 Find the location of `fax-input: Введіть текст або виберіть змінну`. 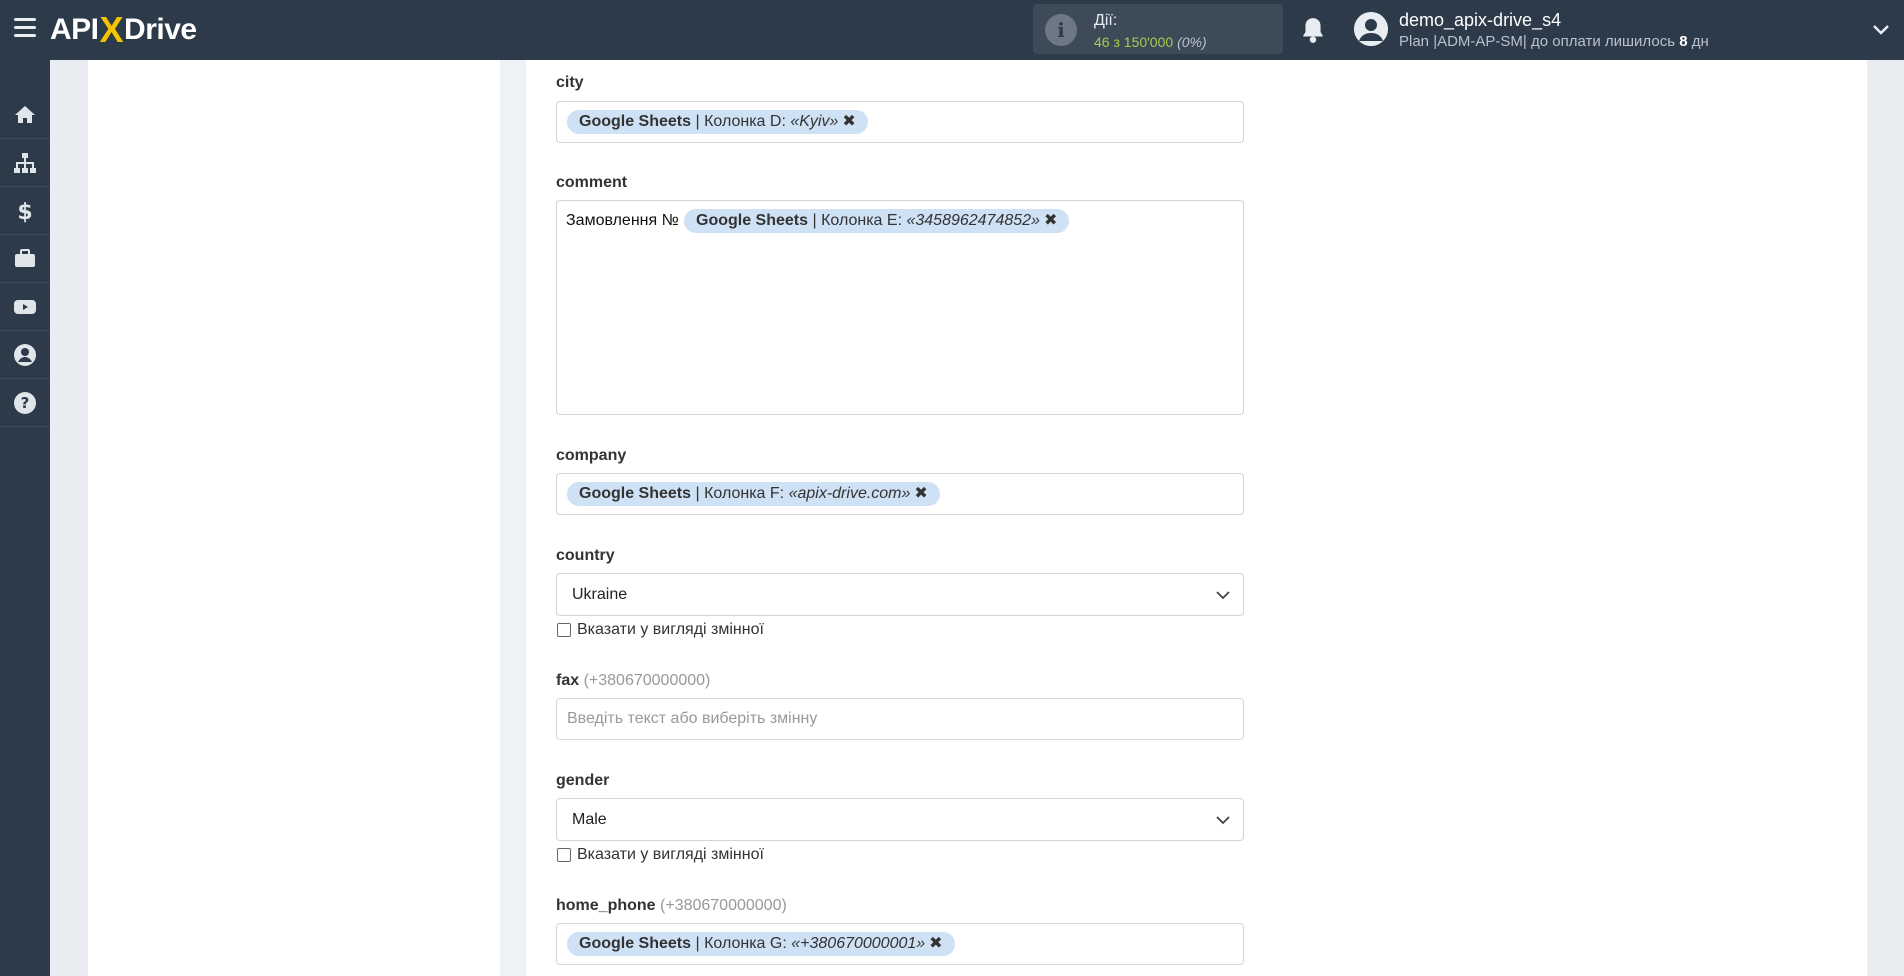

fax-input: Введіть текст або виберіть змінну is located at coordinates (900, 719).